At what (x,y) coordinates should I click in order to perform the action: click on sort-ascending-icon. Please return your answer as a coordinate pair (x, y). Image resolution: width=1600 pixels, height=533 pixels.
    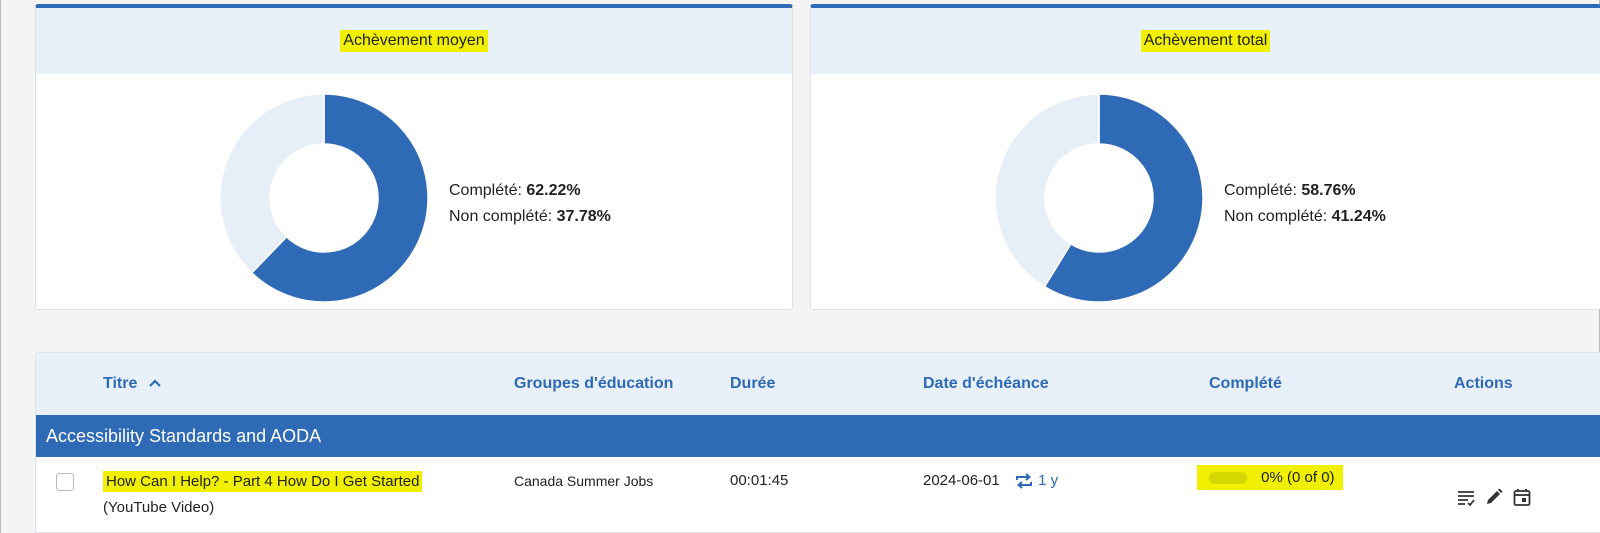
    Looking at the image, I should click on (155, 383).